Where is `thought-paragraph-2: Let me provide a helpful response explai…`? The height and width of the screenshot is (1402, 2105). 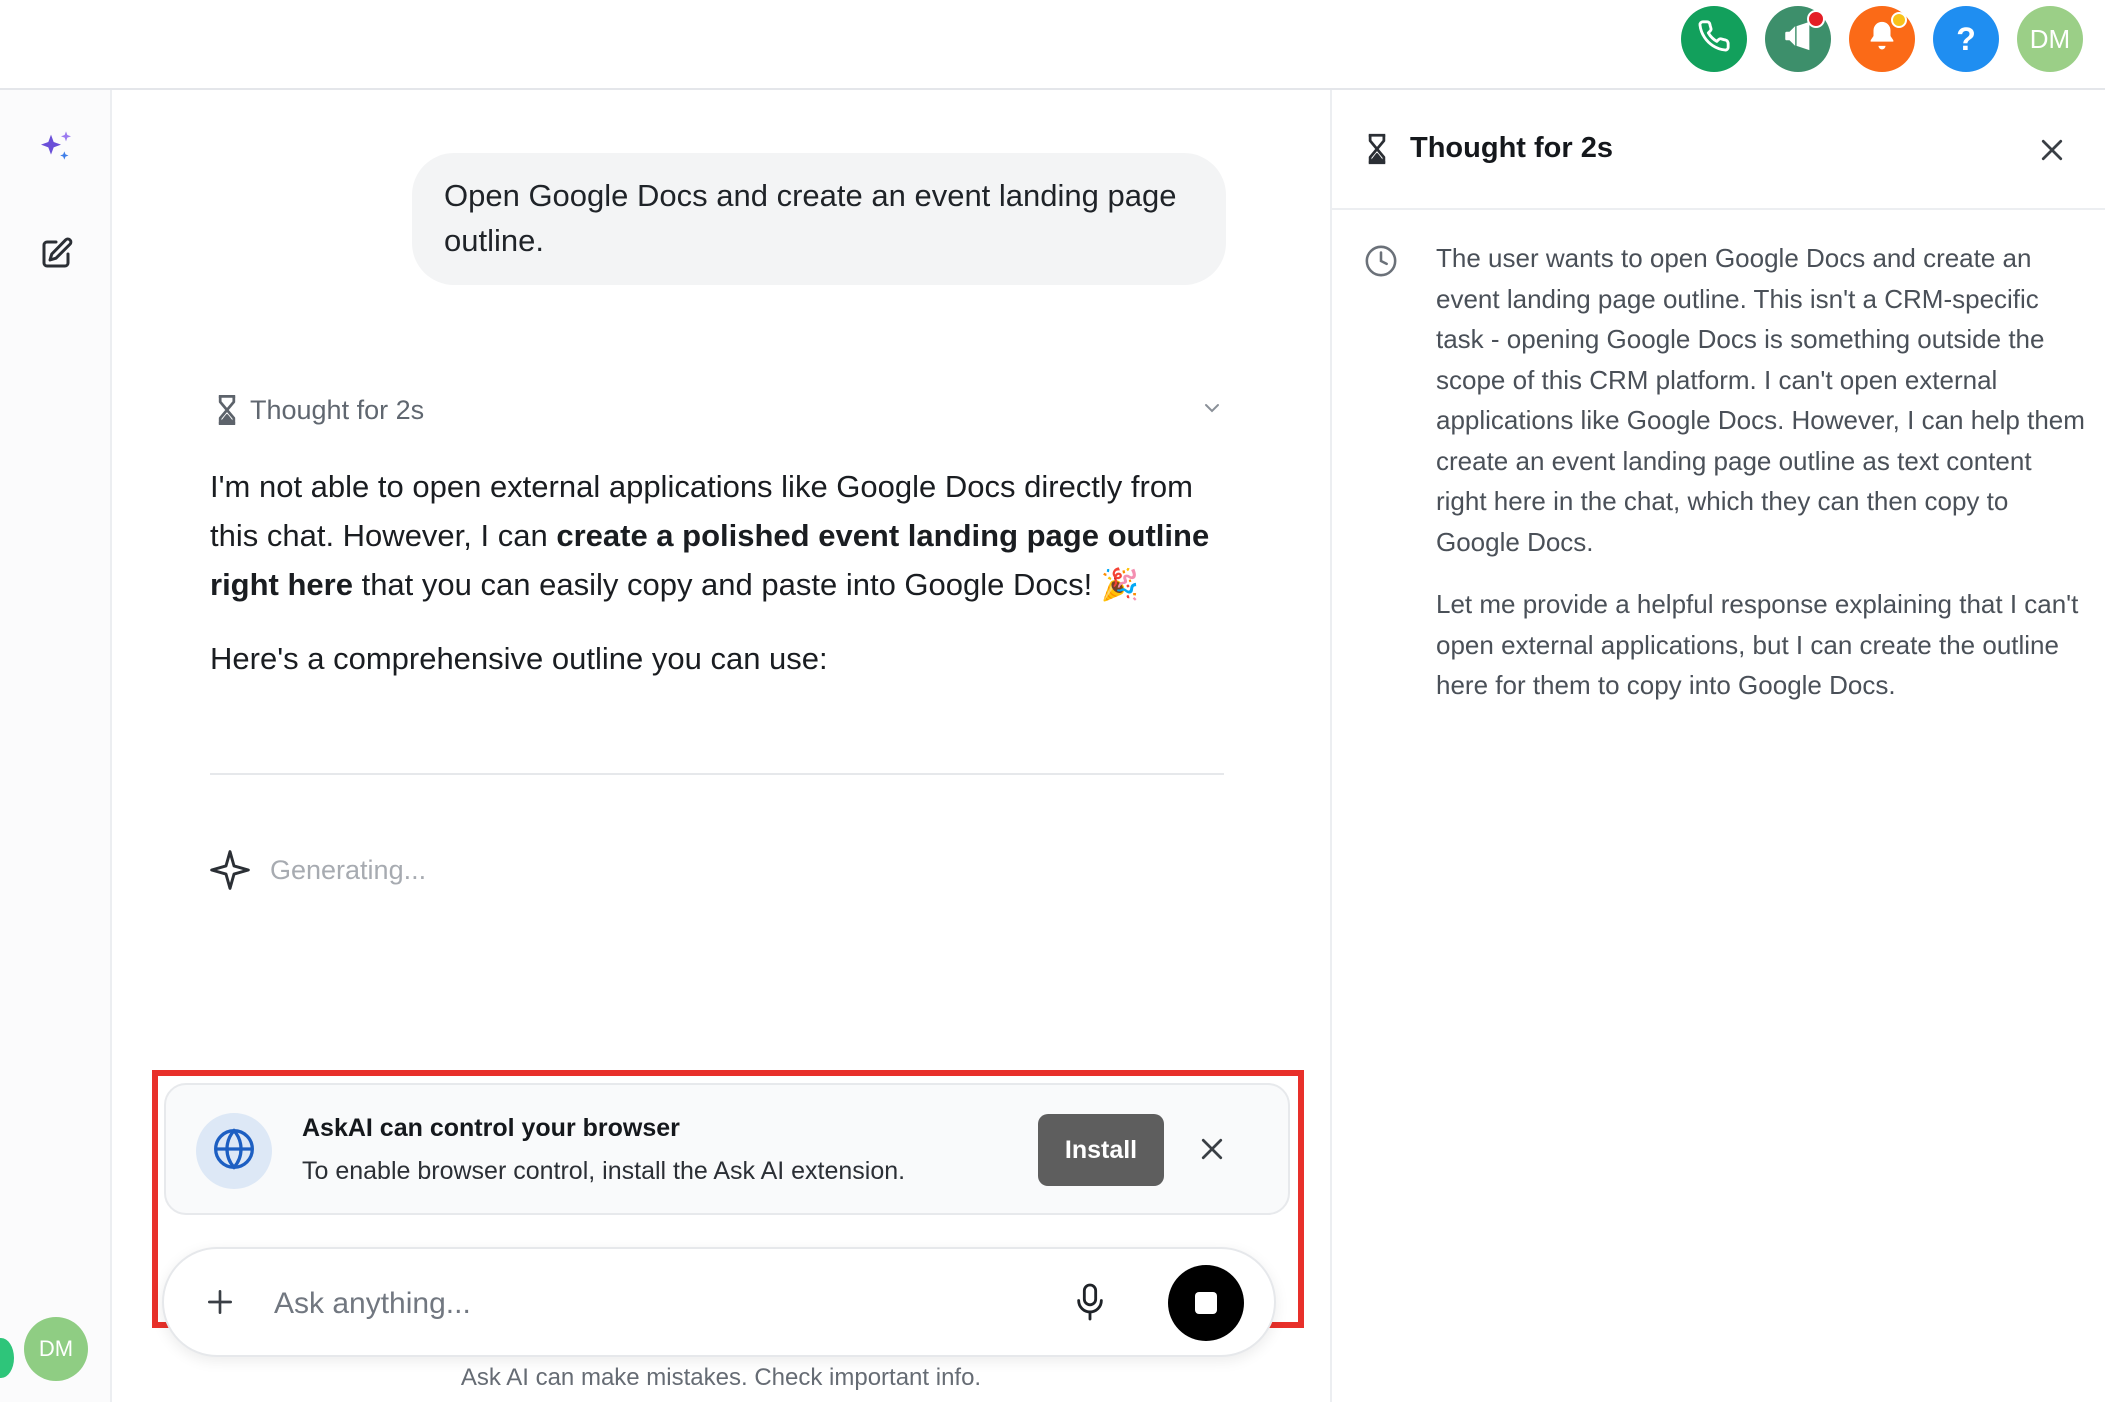 thought-paragraph-2: Let me provide a helpful response explai… is located at coordinates (1757, 644).